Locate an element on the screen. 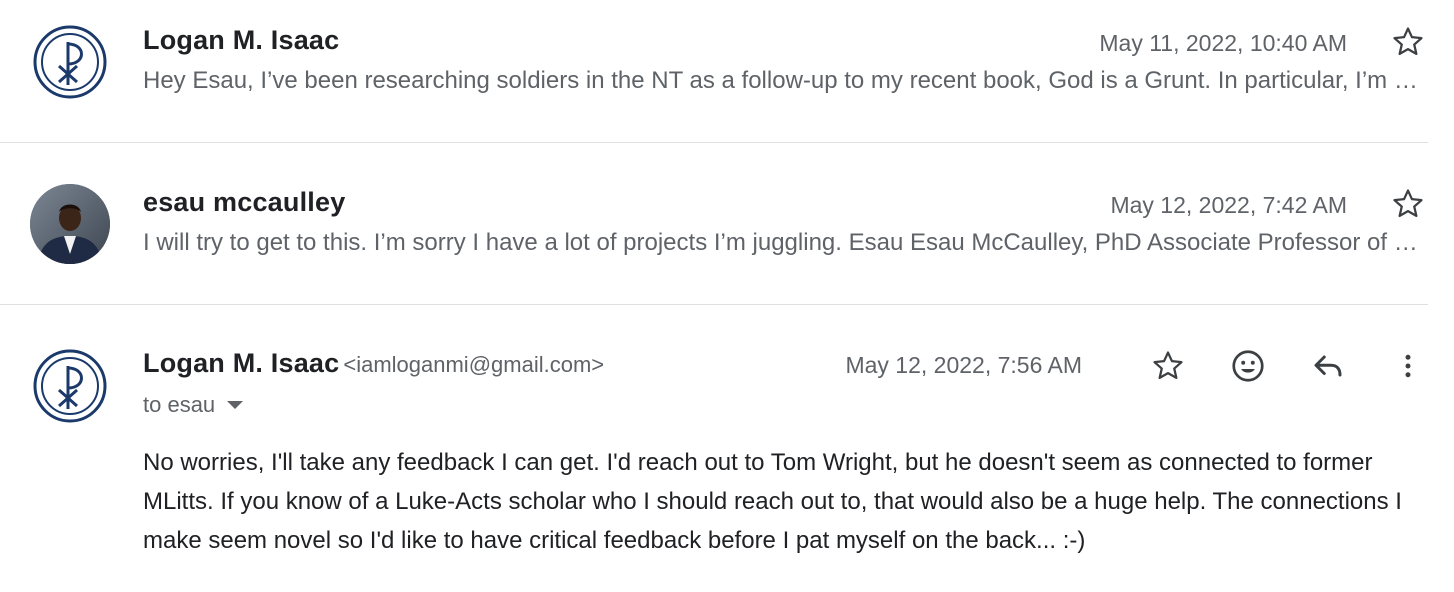 The image size is (1454, 592). message-date: May 12, 2022, 7:56 AM is located at coordinates (963, 365).